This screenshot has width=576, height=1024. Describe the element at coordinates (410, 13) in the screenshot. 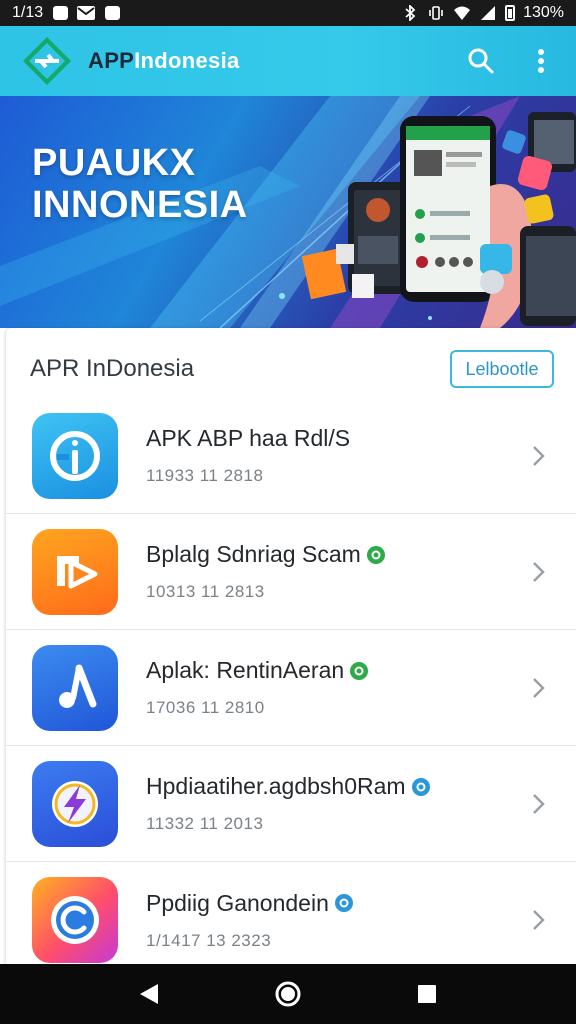

I see `bluetooth-icon` at that location.